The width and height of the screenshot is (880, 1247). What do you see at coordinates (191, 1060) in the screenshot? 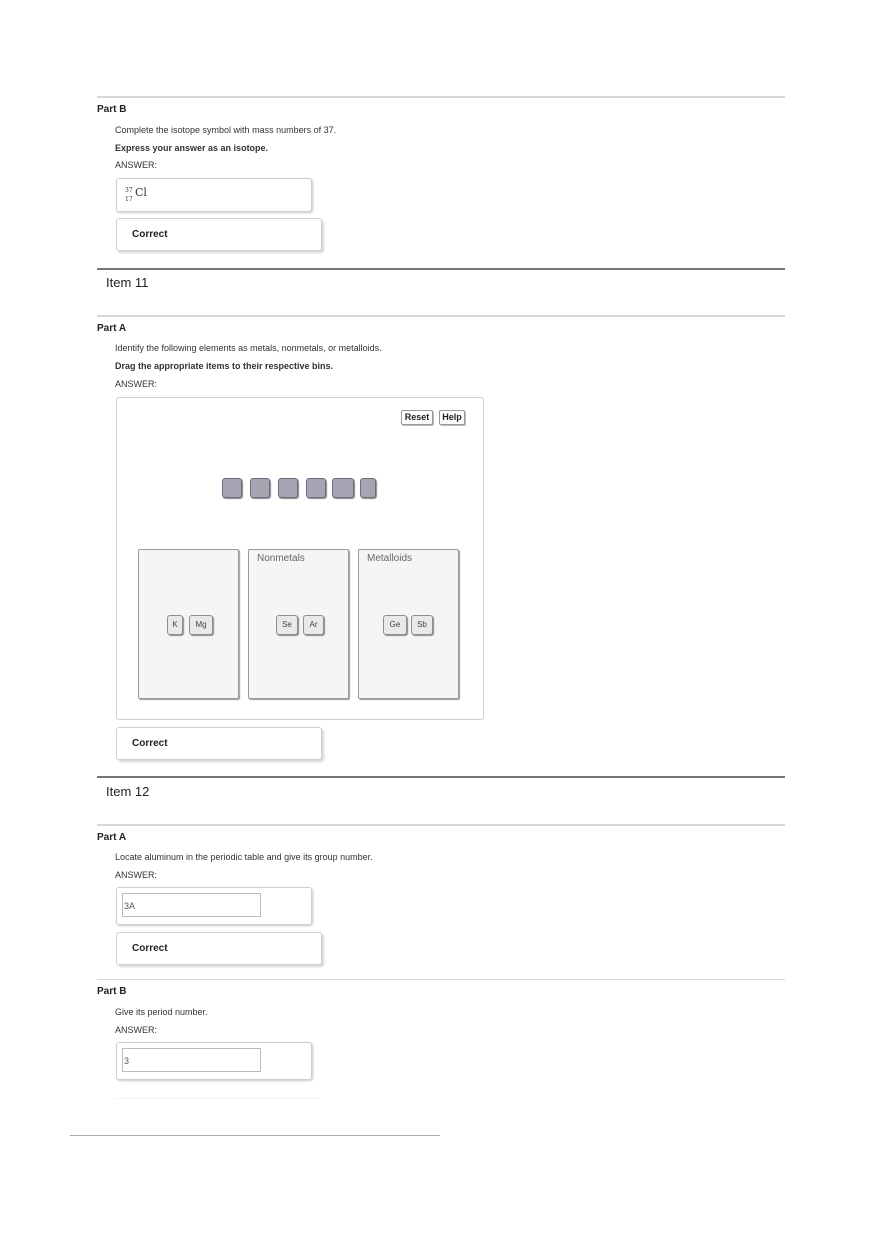
I see `period-number-input: 3` at bounding box center [191, 1060].